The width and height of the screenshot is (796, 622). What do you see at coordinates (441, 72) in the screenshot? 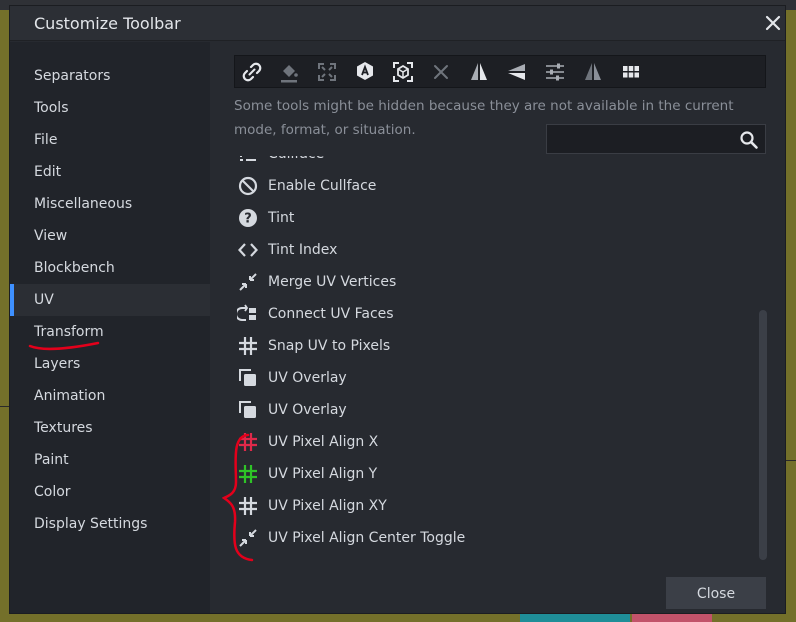
I see `clear-icon` at bounding box center [441, 72].